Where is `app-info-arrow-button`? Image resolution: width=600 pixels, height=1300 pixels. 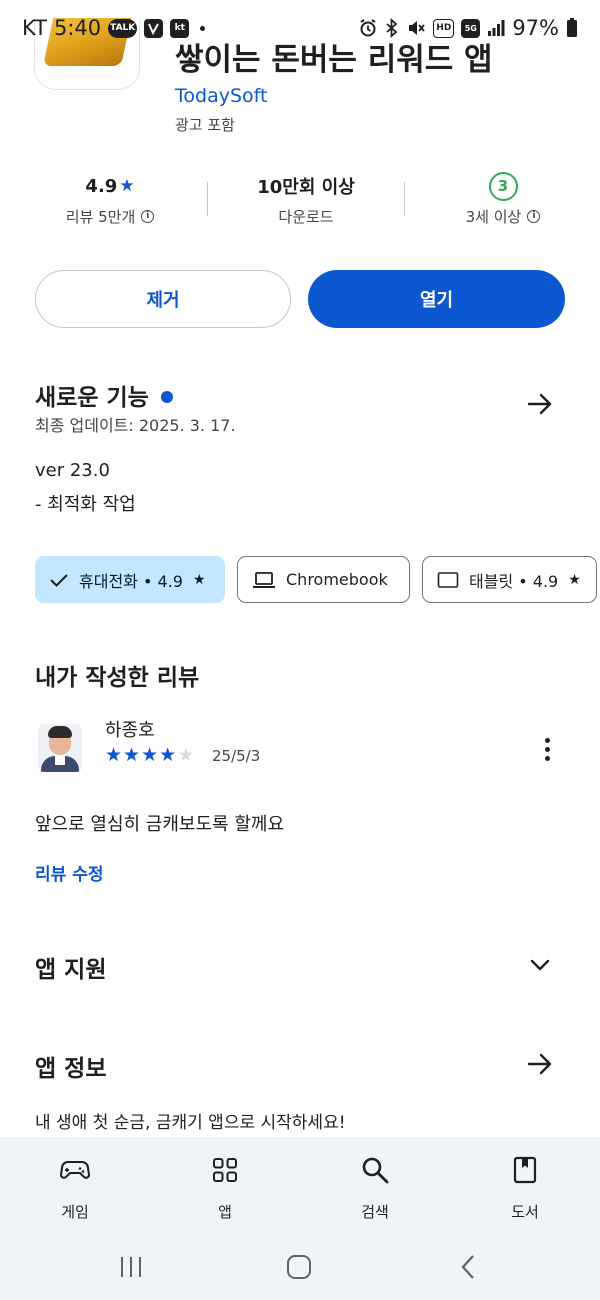
app-info-arrow-button is located at coordinates (540, 1064).